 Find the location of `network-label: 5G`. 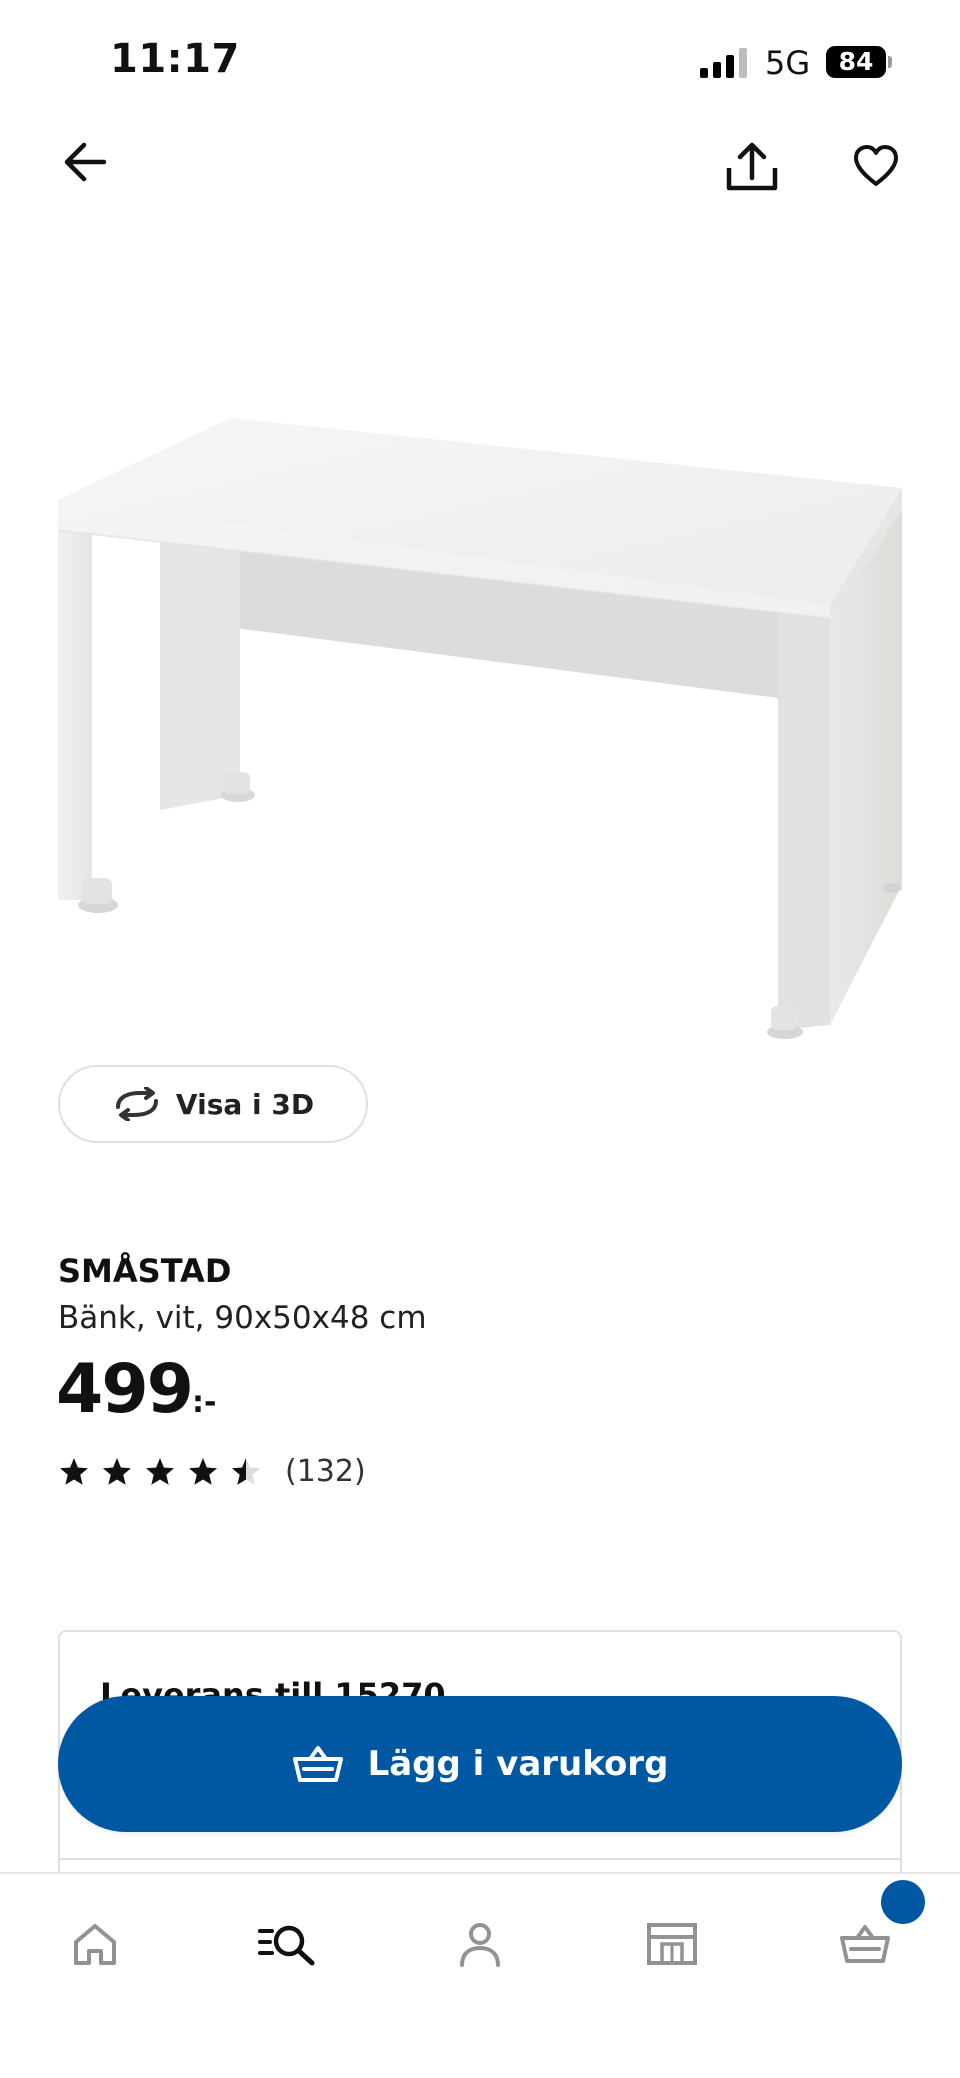

network-label: 5G is located at coordinates (788, 63).